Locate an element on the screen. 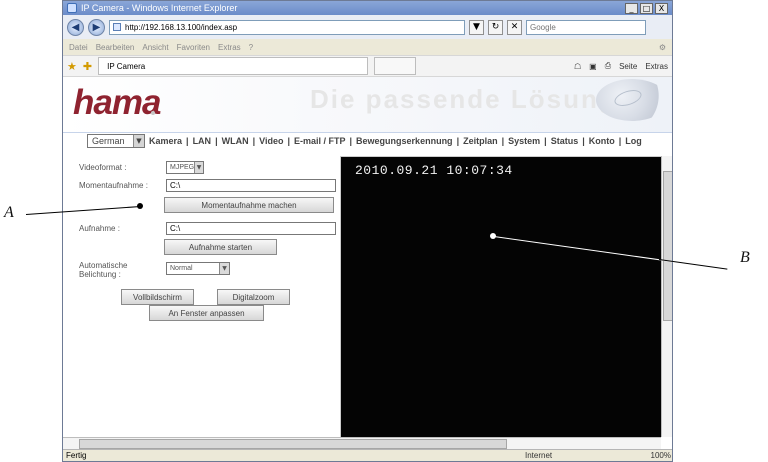 The width and height of the screenshot is (768, 462). videoformat-label: Videoformat : is located at coordinates (103, 167).